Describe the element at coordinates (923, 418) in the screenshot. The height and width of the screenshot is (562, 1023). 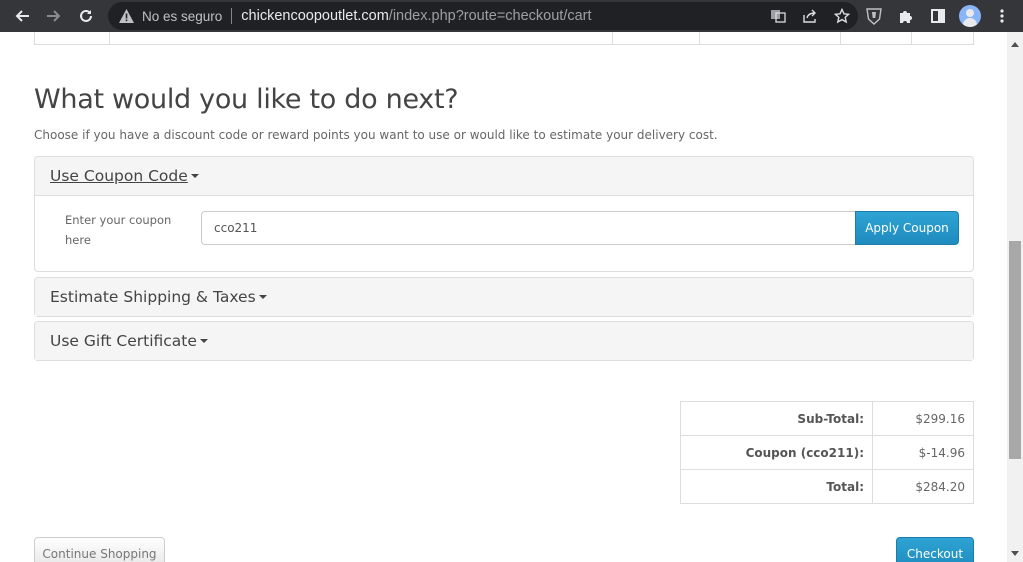
I see `totals-value: $299.16` at that location.